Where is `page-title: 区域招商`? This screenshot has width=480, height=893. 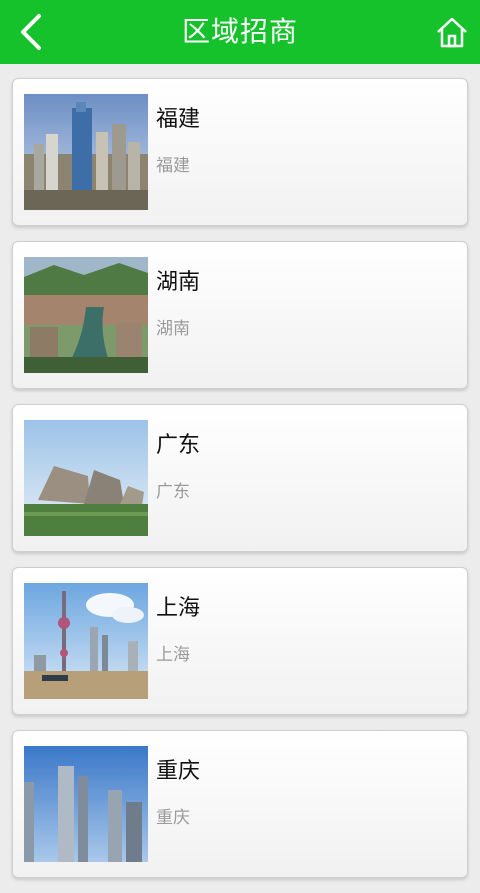 page-title: 区域招商 is located at coordinates (239, 31).